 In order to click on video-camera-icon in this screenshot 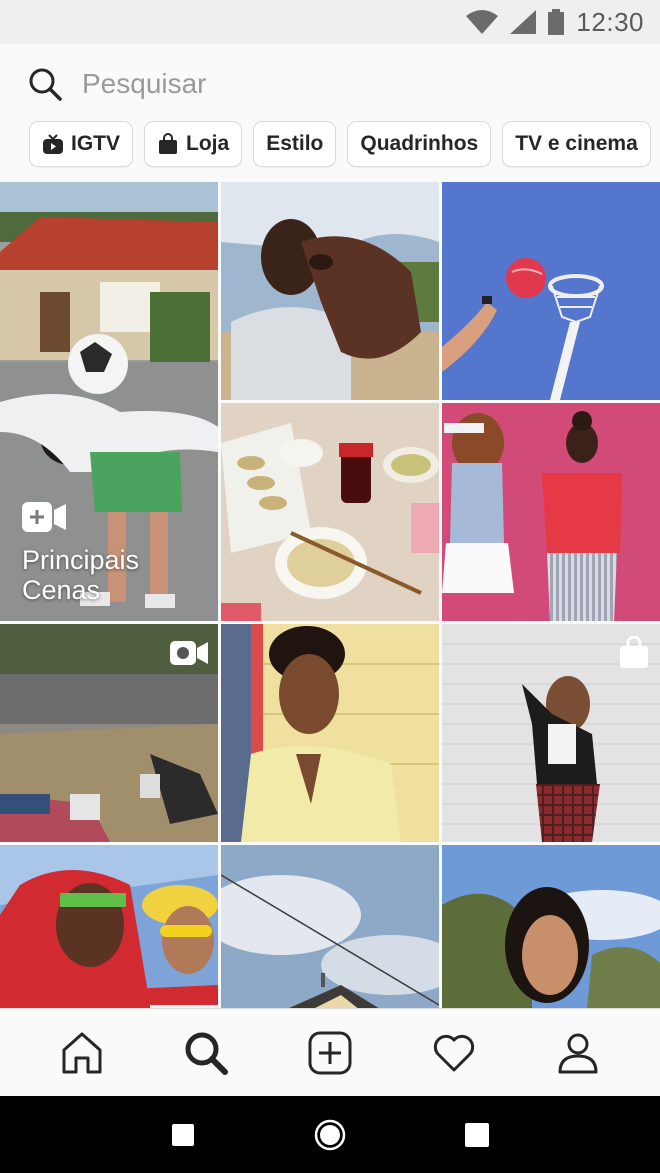, I will do `click(189, 653)`.